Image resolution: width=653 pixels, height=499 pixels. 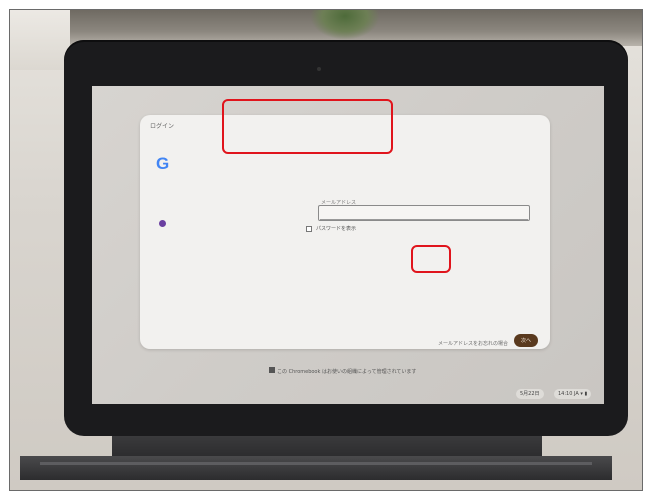 I want to click on google-logo-icon: G, so click(x=163, y=163).